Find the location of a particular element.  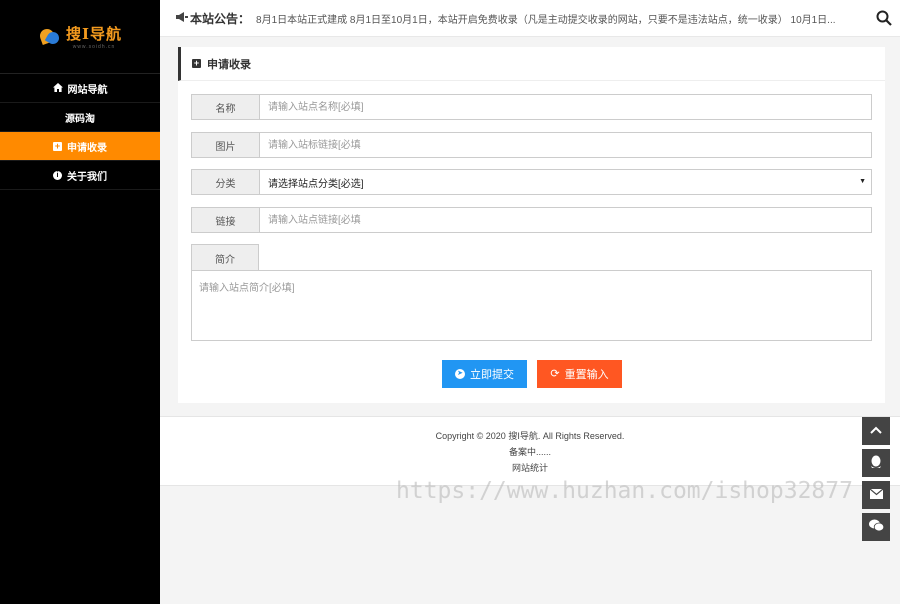

link-label: 链接 is located at coordinates (225, 220).